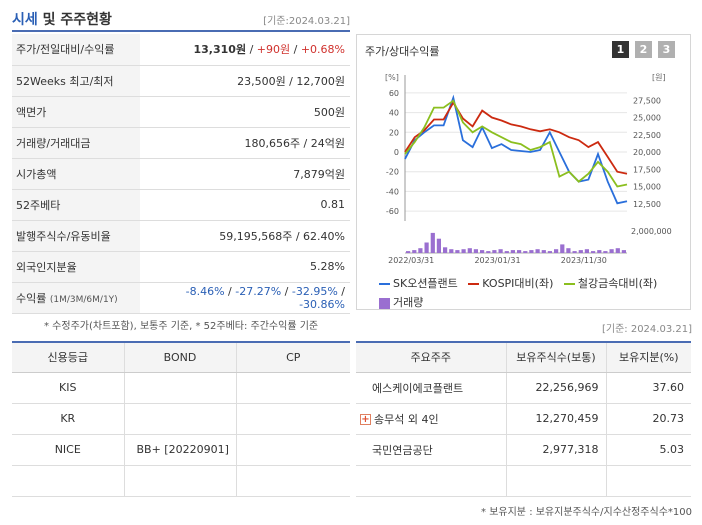 This screenshot has width=702, height=525. I want to click on chart-page-3-button: 3, so click(666, 49).